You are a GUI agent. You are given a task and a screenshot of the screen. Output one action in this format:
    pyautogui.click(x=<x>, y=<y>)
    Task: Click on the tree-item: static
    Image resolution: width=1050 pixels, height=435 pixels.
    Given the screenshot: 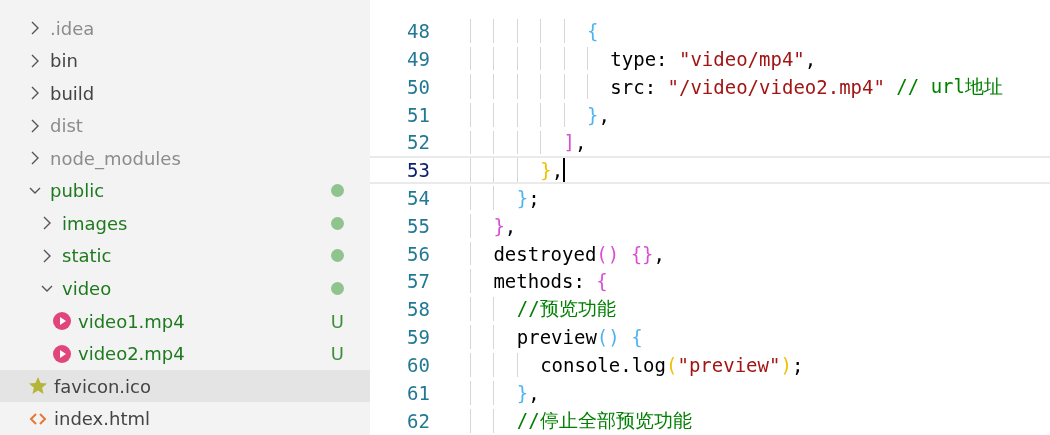 What is the action you would take?
    pyautogui.click(x=185, y=256)
    